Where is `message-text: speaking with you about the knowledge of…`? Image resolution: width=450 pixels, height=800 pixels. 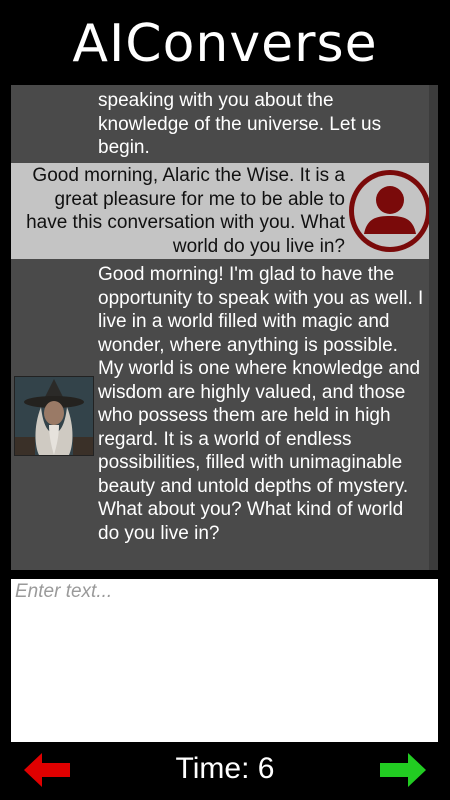 message-text: speaking with you about the knowledge of… is located at coordinates (240, 124).